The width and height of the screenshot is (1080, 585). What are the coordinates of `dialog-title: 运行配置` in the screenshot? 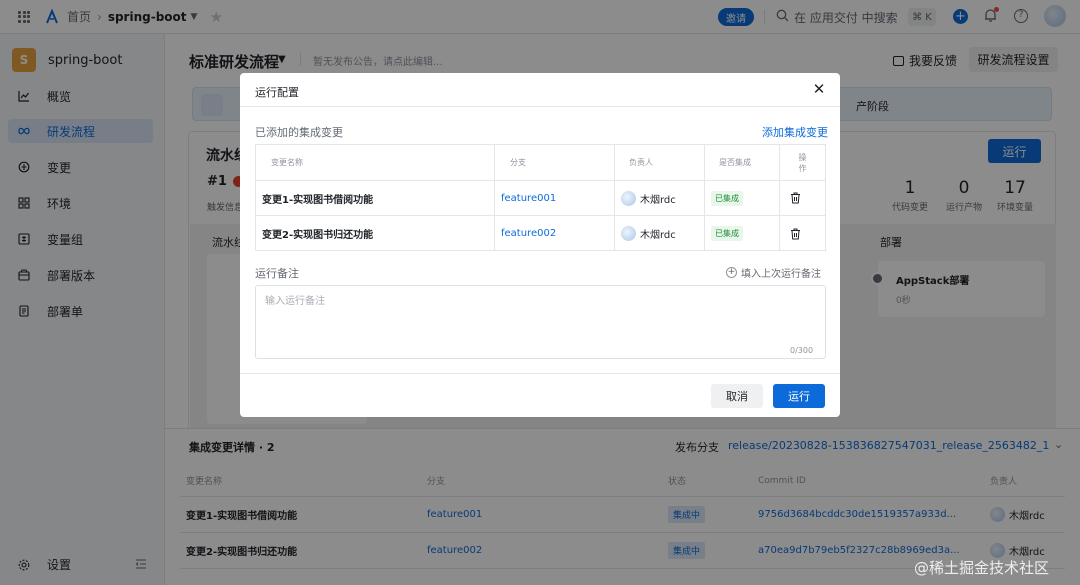 It's located at (277, 92).